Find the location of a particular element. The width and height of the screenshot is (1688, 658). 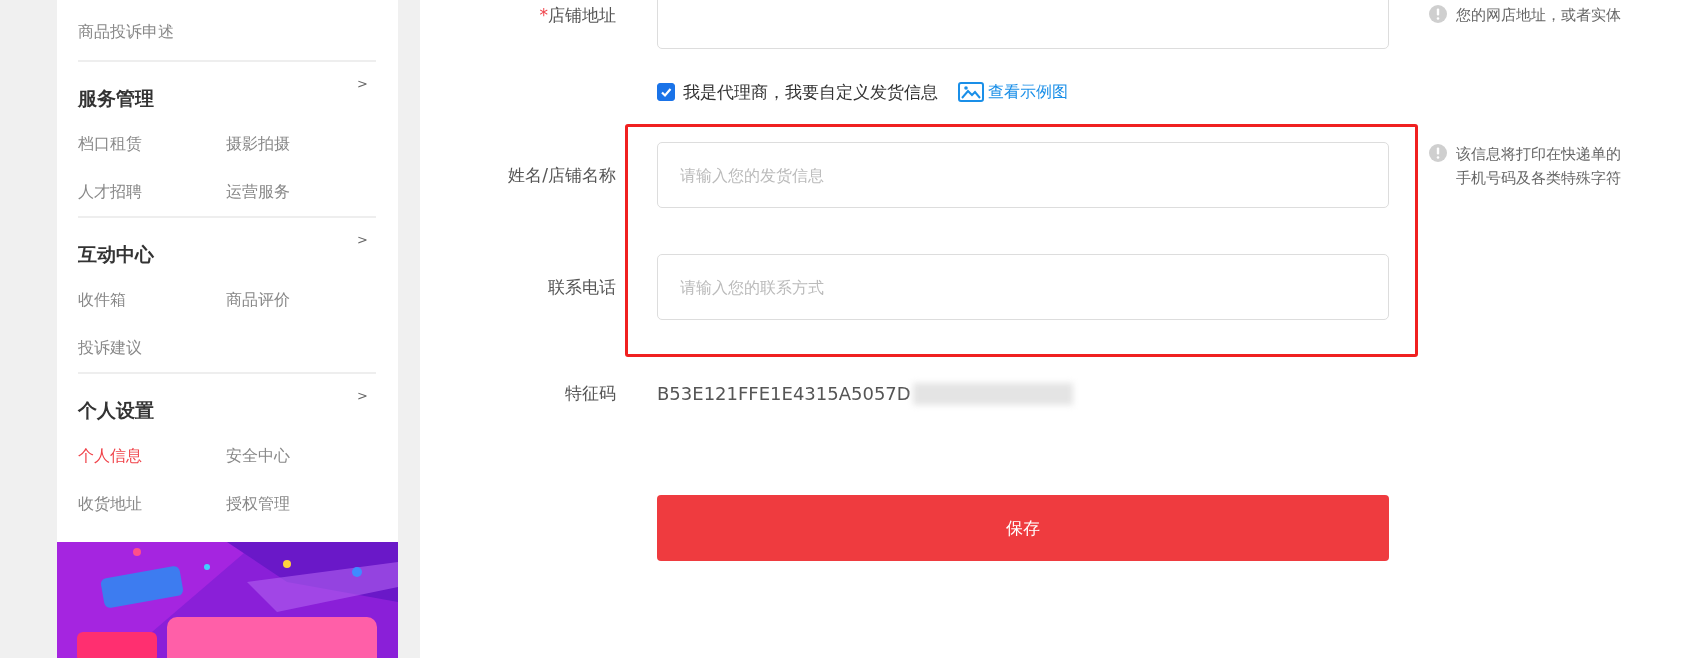

sidebar-item: 商品投诉申述 is located at coordinates (126, 31).